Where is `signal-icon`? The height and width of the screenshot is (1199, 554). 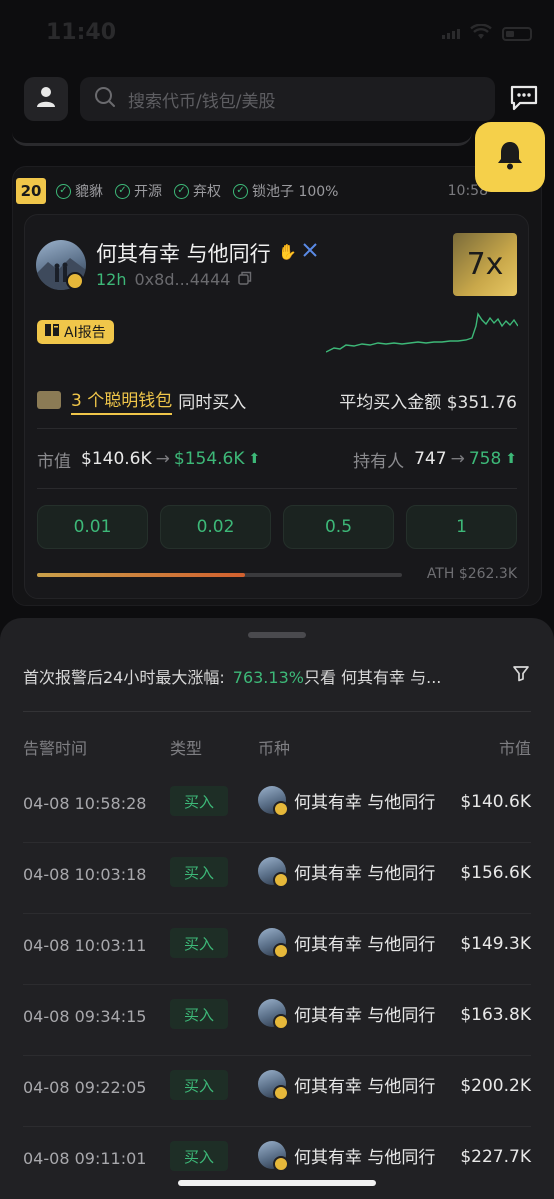 signal-icon is located at coordinates (451, 34).